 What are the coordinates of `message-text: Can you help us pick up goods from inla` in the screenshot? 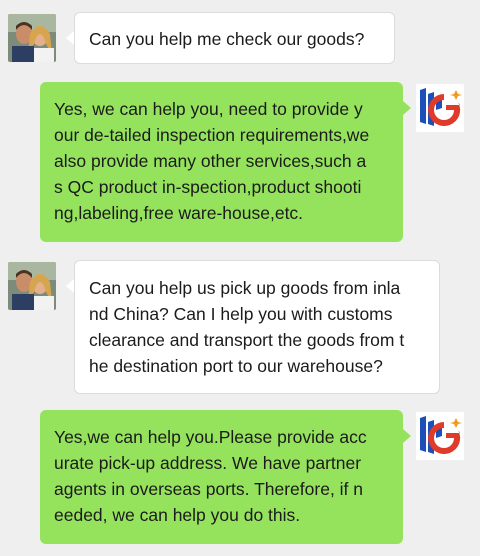 It's located at (245, 288).